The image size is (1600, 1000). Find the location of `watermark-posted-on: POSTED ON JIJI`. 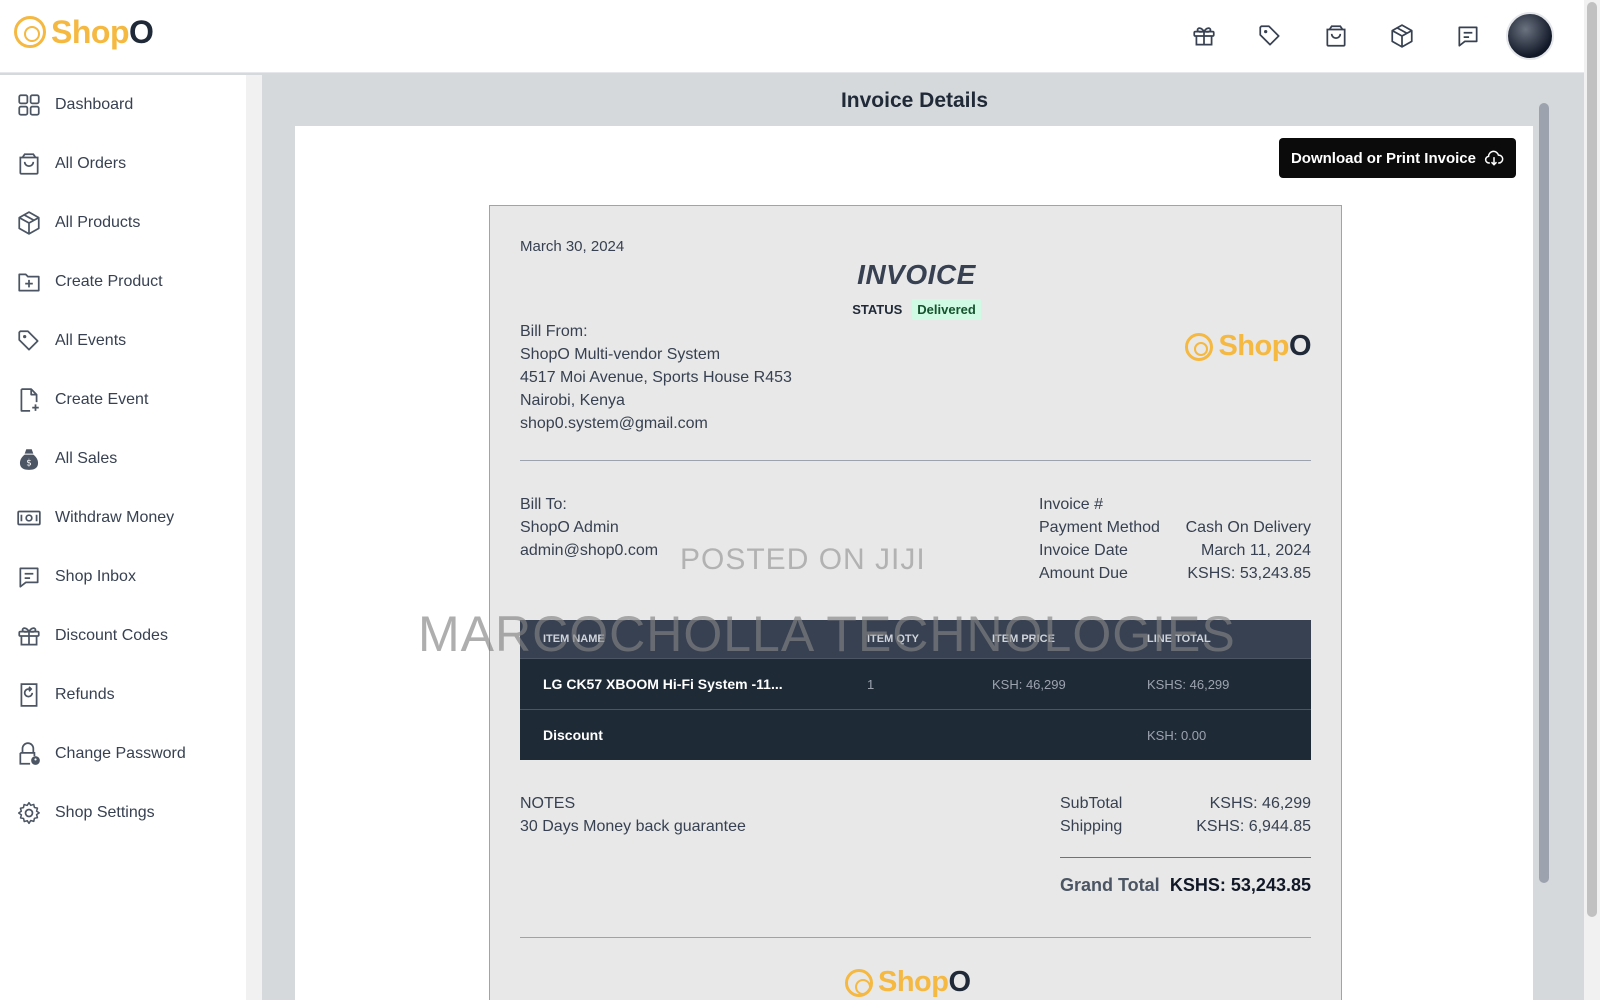

watermark-posted-on: POSTED ON JIJI is located at coordinates (803, 559).